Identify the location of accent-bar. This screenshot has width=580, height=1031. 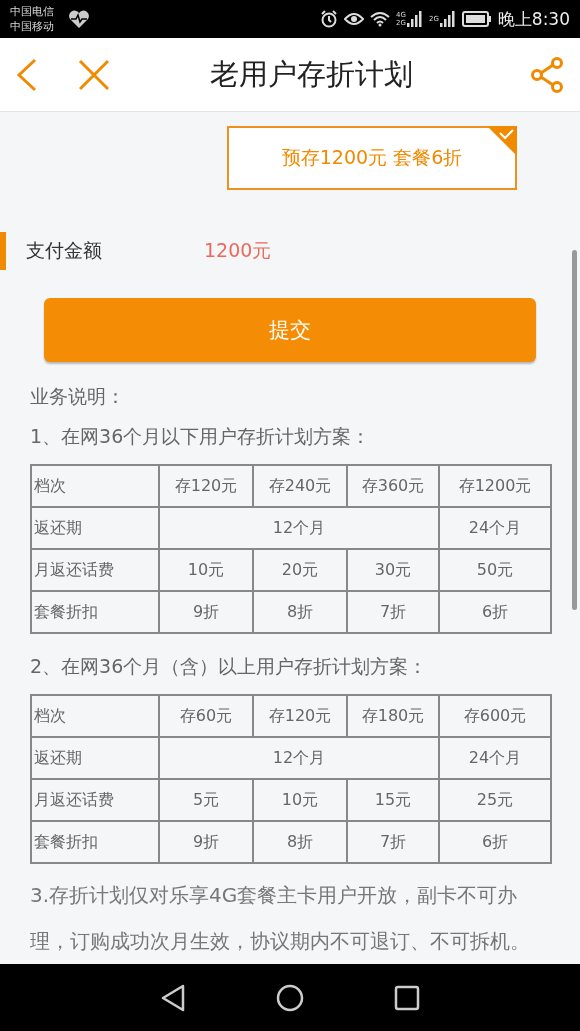
(3, 251).